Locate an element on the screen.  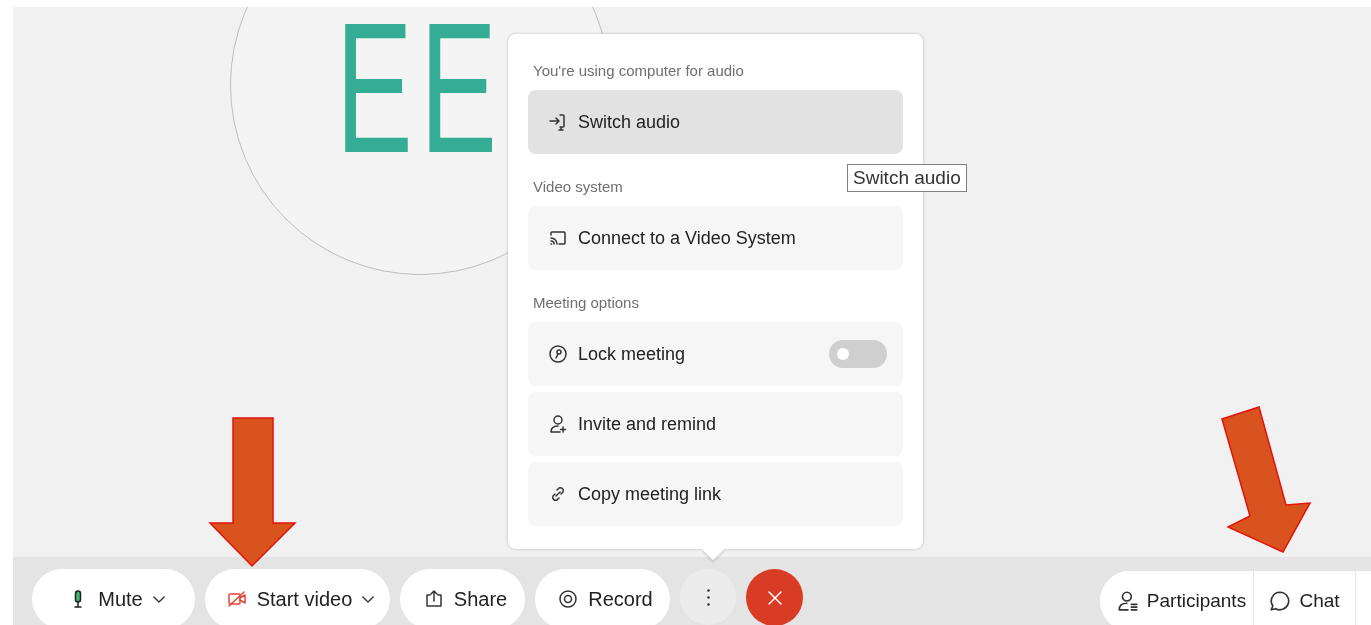
start-video-button: Start video is located at coordinates (297, 597).